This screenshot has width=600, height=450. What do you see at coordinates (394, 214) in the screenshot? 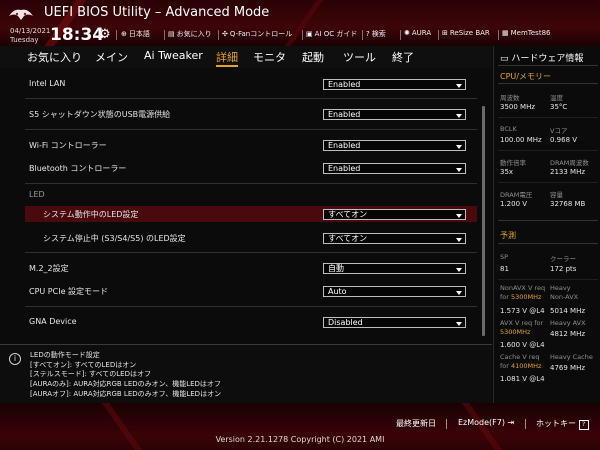
I see `led-working-dropdown: すべてオン` at bounding box center [394, 214].